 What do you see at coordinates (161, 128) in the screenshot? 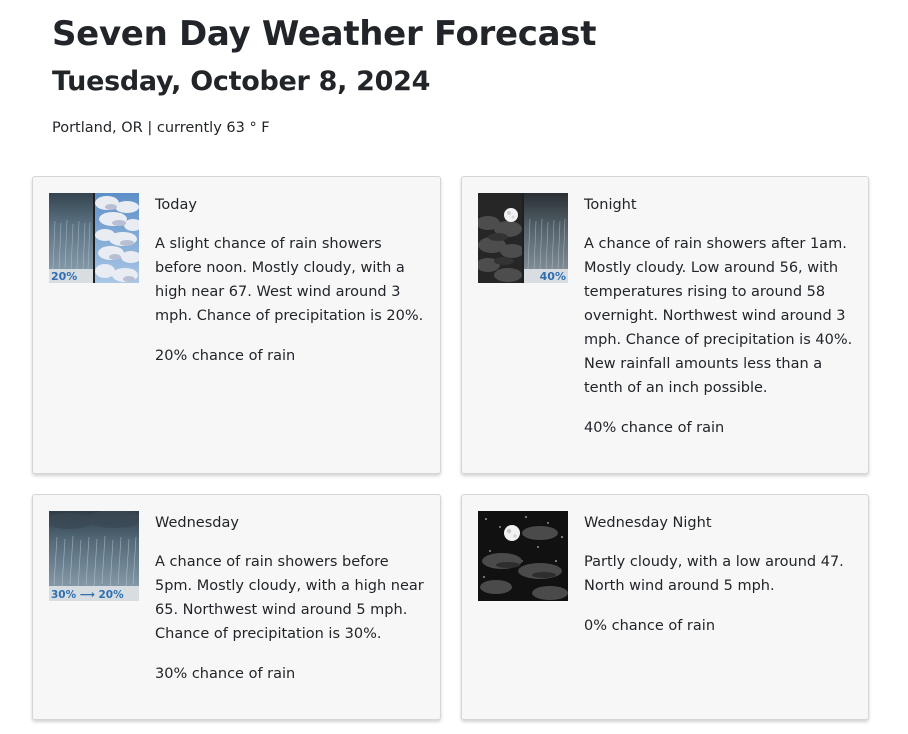
I see `location-current-temp: Portland, OR | currently 63 ° F` at bounding box center [161, 128].